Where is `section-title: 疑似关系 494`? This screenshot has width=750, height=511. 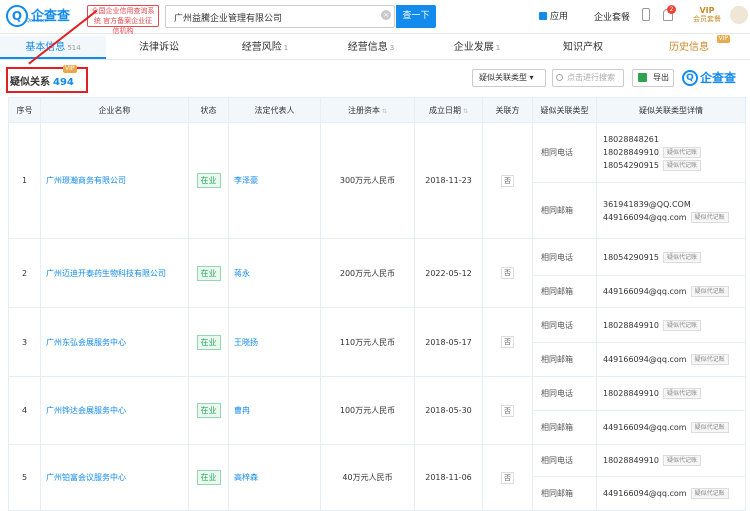
section-title: 疑似关系 494 is located at coordinates (42, 80).